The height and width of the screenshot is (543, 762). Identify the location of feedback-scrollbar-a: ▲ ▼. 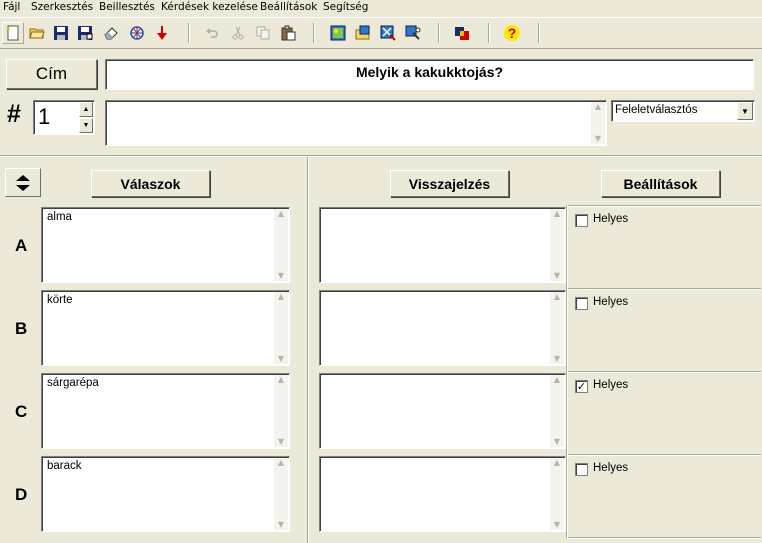
(557, 245).